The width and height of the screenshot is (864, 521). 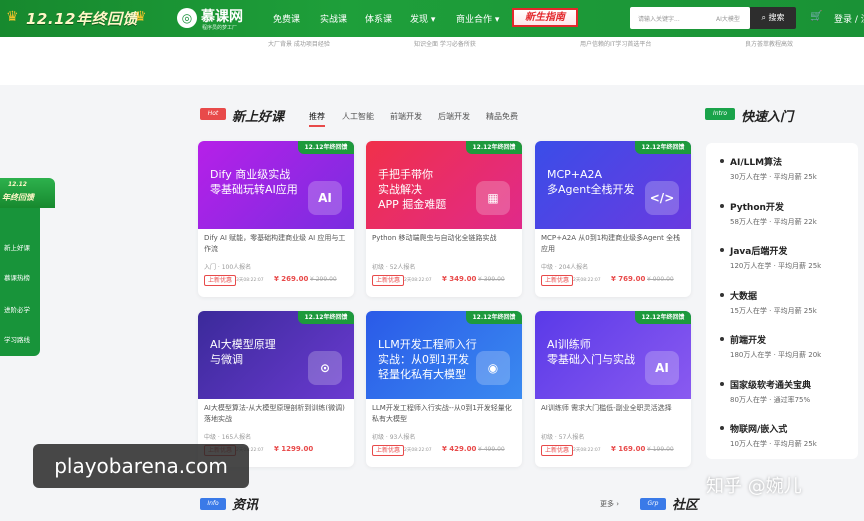 What do you see at coordinates (502, 116) in the screenshot?
I see `tab-free: 精品免费` at bounding box center [502, 116].